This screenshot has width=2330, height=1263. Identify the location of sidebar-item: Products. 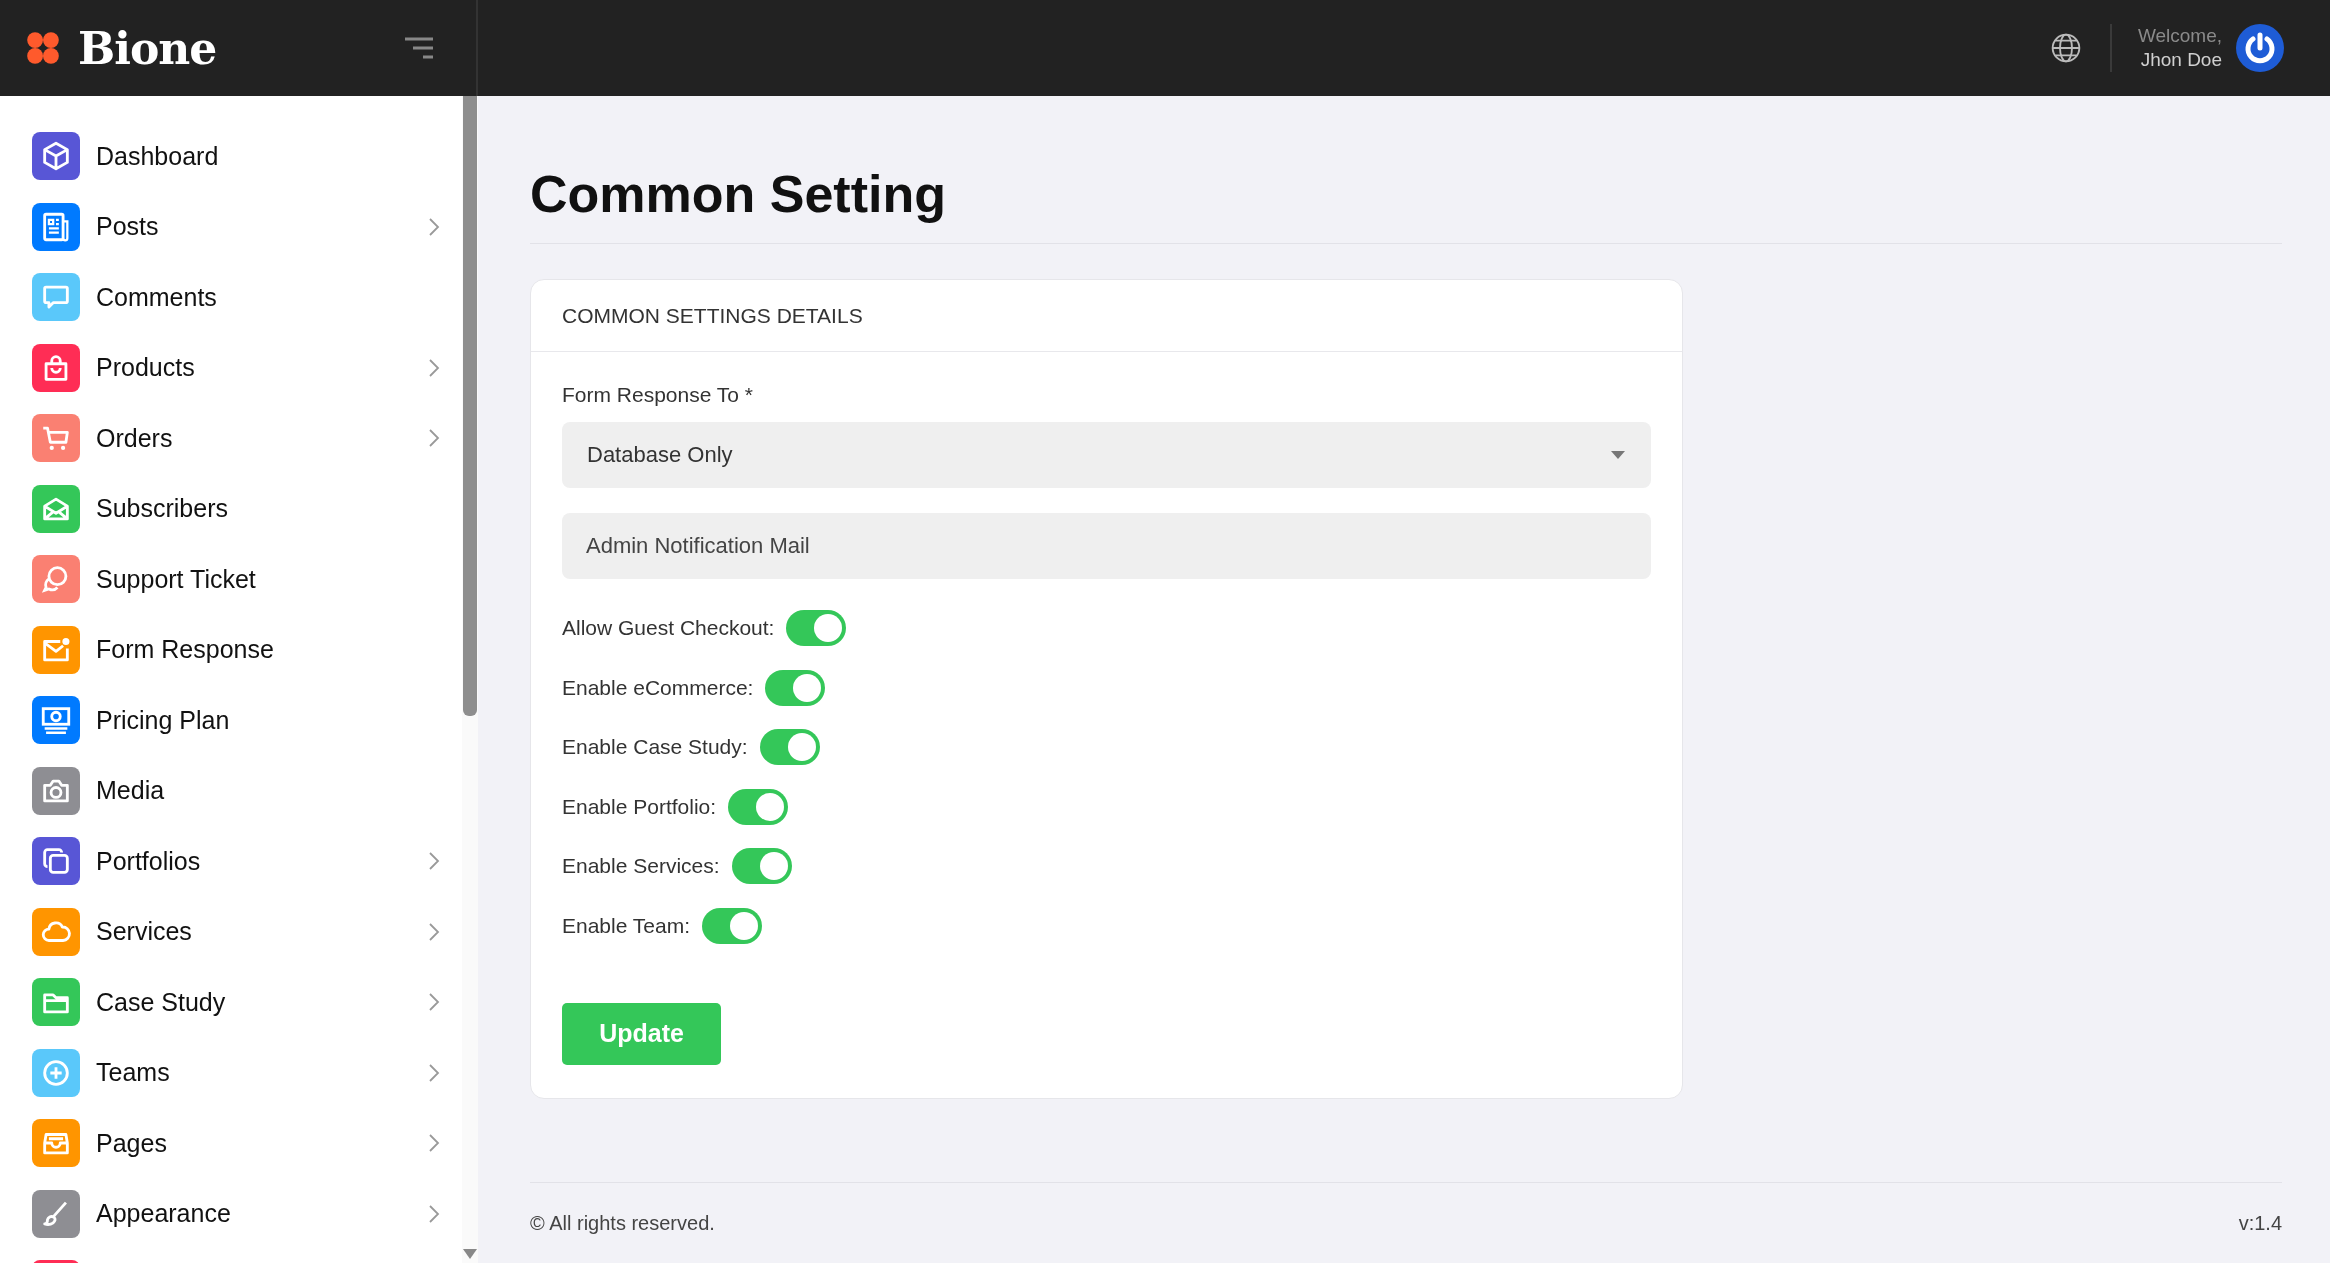
(145, 368).